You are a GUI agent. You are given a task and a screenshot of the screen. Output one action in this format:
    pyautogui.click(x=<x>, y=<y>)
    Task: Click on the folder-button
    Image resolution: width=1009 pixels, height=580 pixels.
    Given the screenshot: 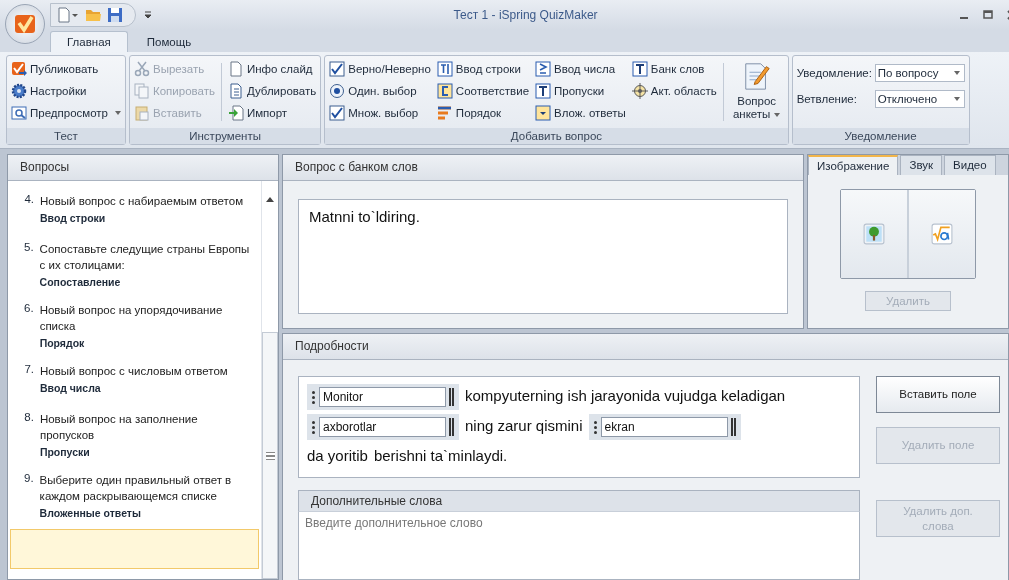 What is the action you would take?
    pyautogui.click(x=93, y=15)
    